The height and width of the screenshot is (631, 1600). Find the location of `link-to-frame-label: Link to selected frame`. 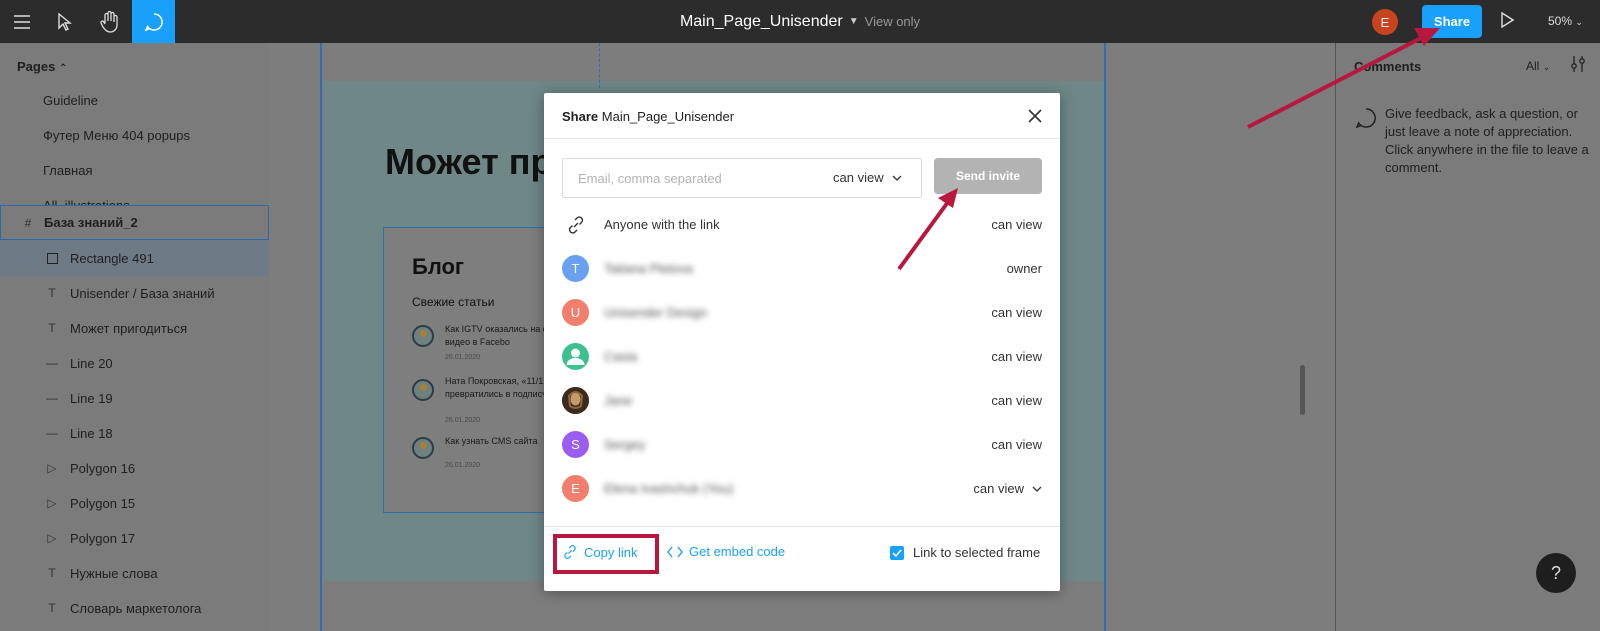

link-to-frame-label: Link to selected frame is located at coordinates (977, 552).